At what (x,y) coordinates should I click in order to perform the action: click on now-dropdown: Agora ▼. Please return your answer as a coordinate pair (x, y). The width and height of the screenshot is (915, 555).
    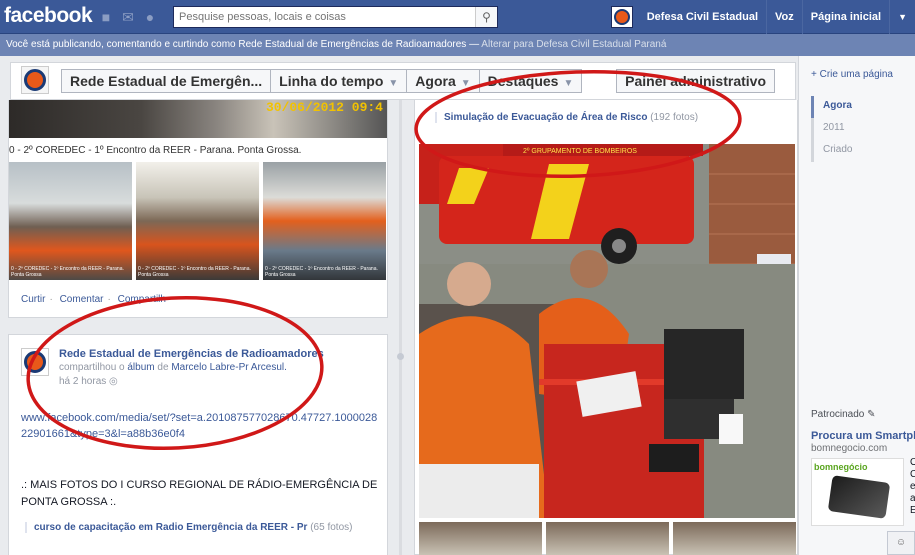
    Looking at the image, I should click on (443, 81).